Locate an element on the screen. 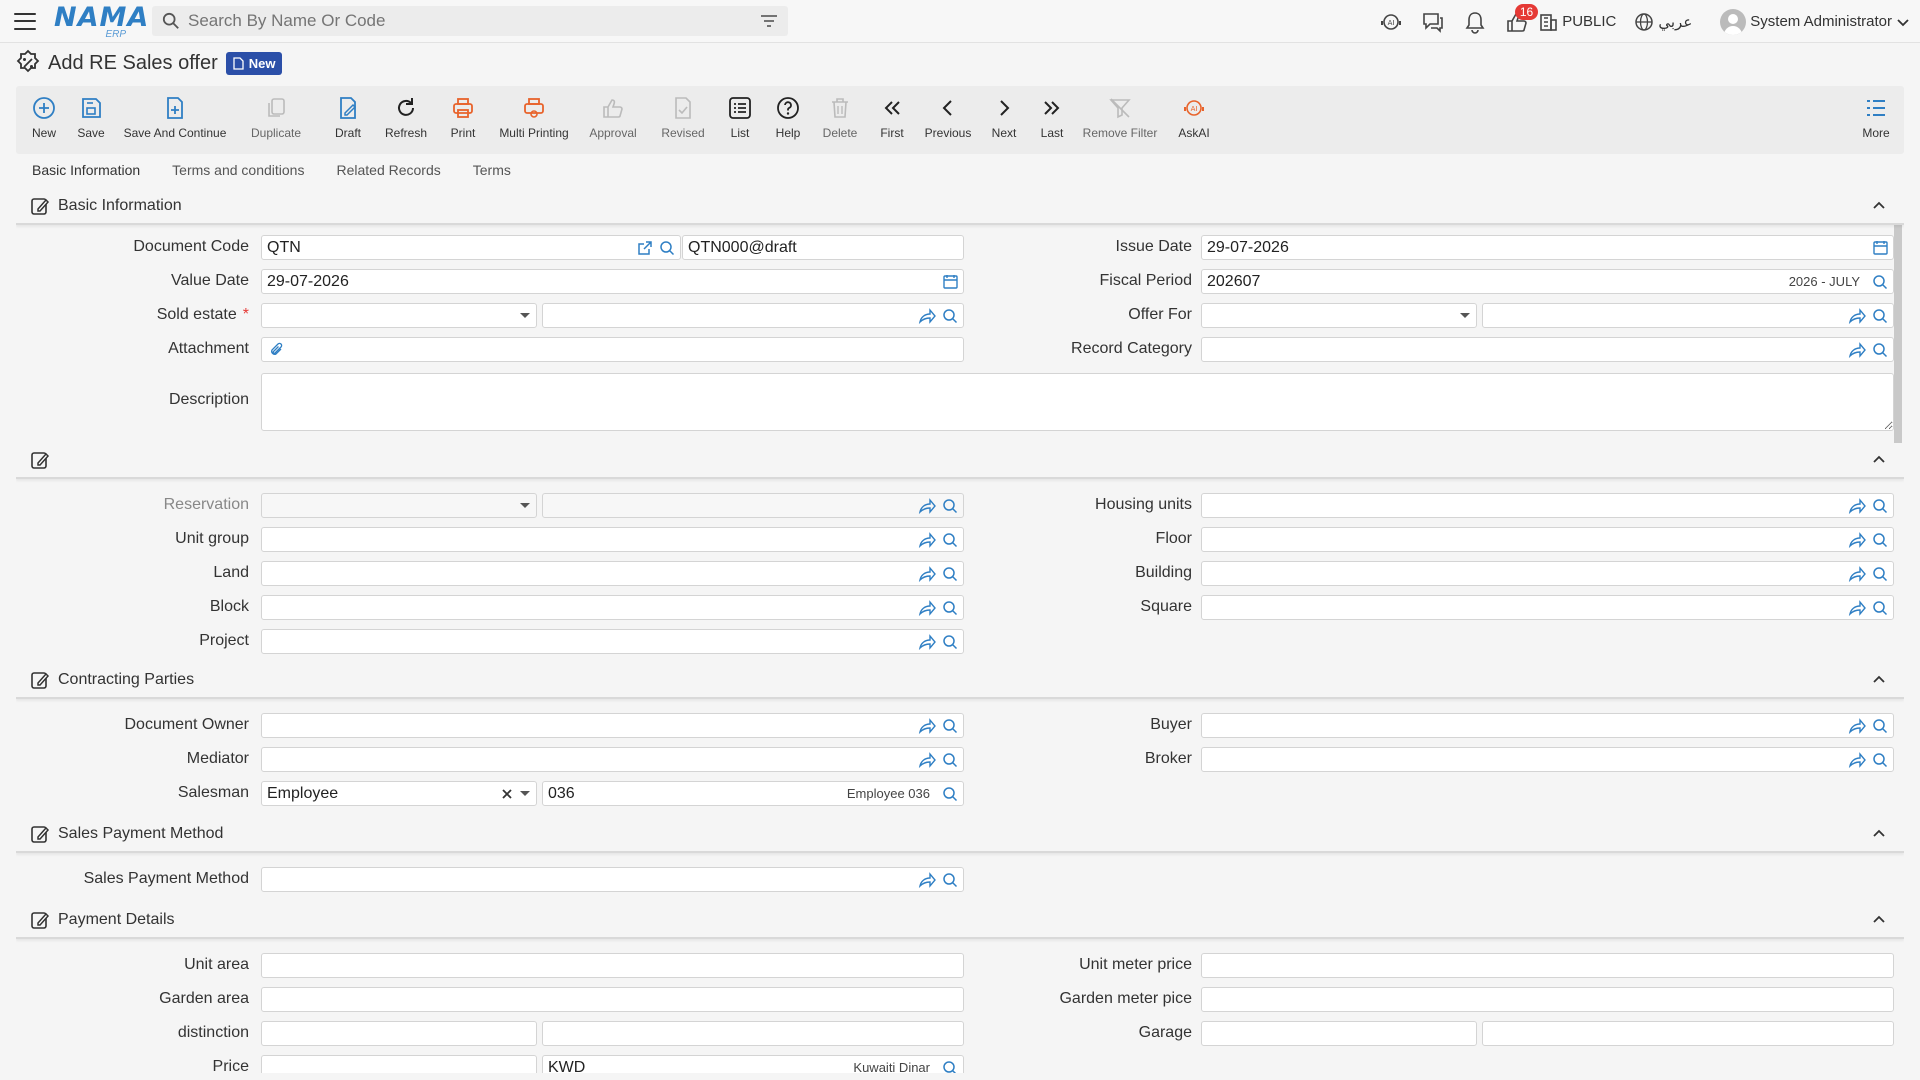 The image size is (1920, 1080). delete-button: Delete is located at coordinates (840, 120).